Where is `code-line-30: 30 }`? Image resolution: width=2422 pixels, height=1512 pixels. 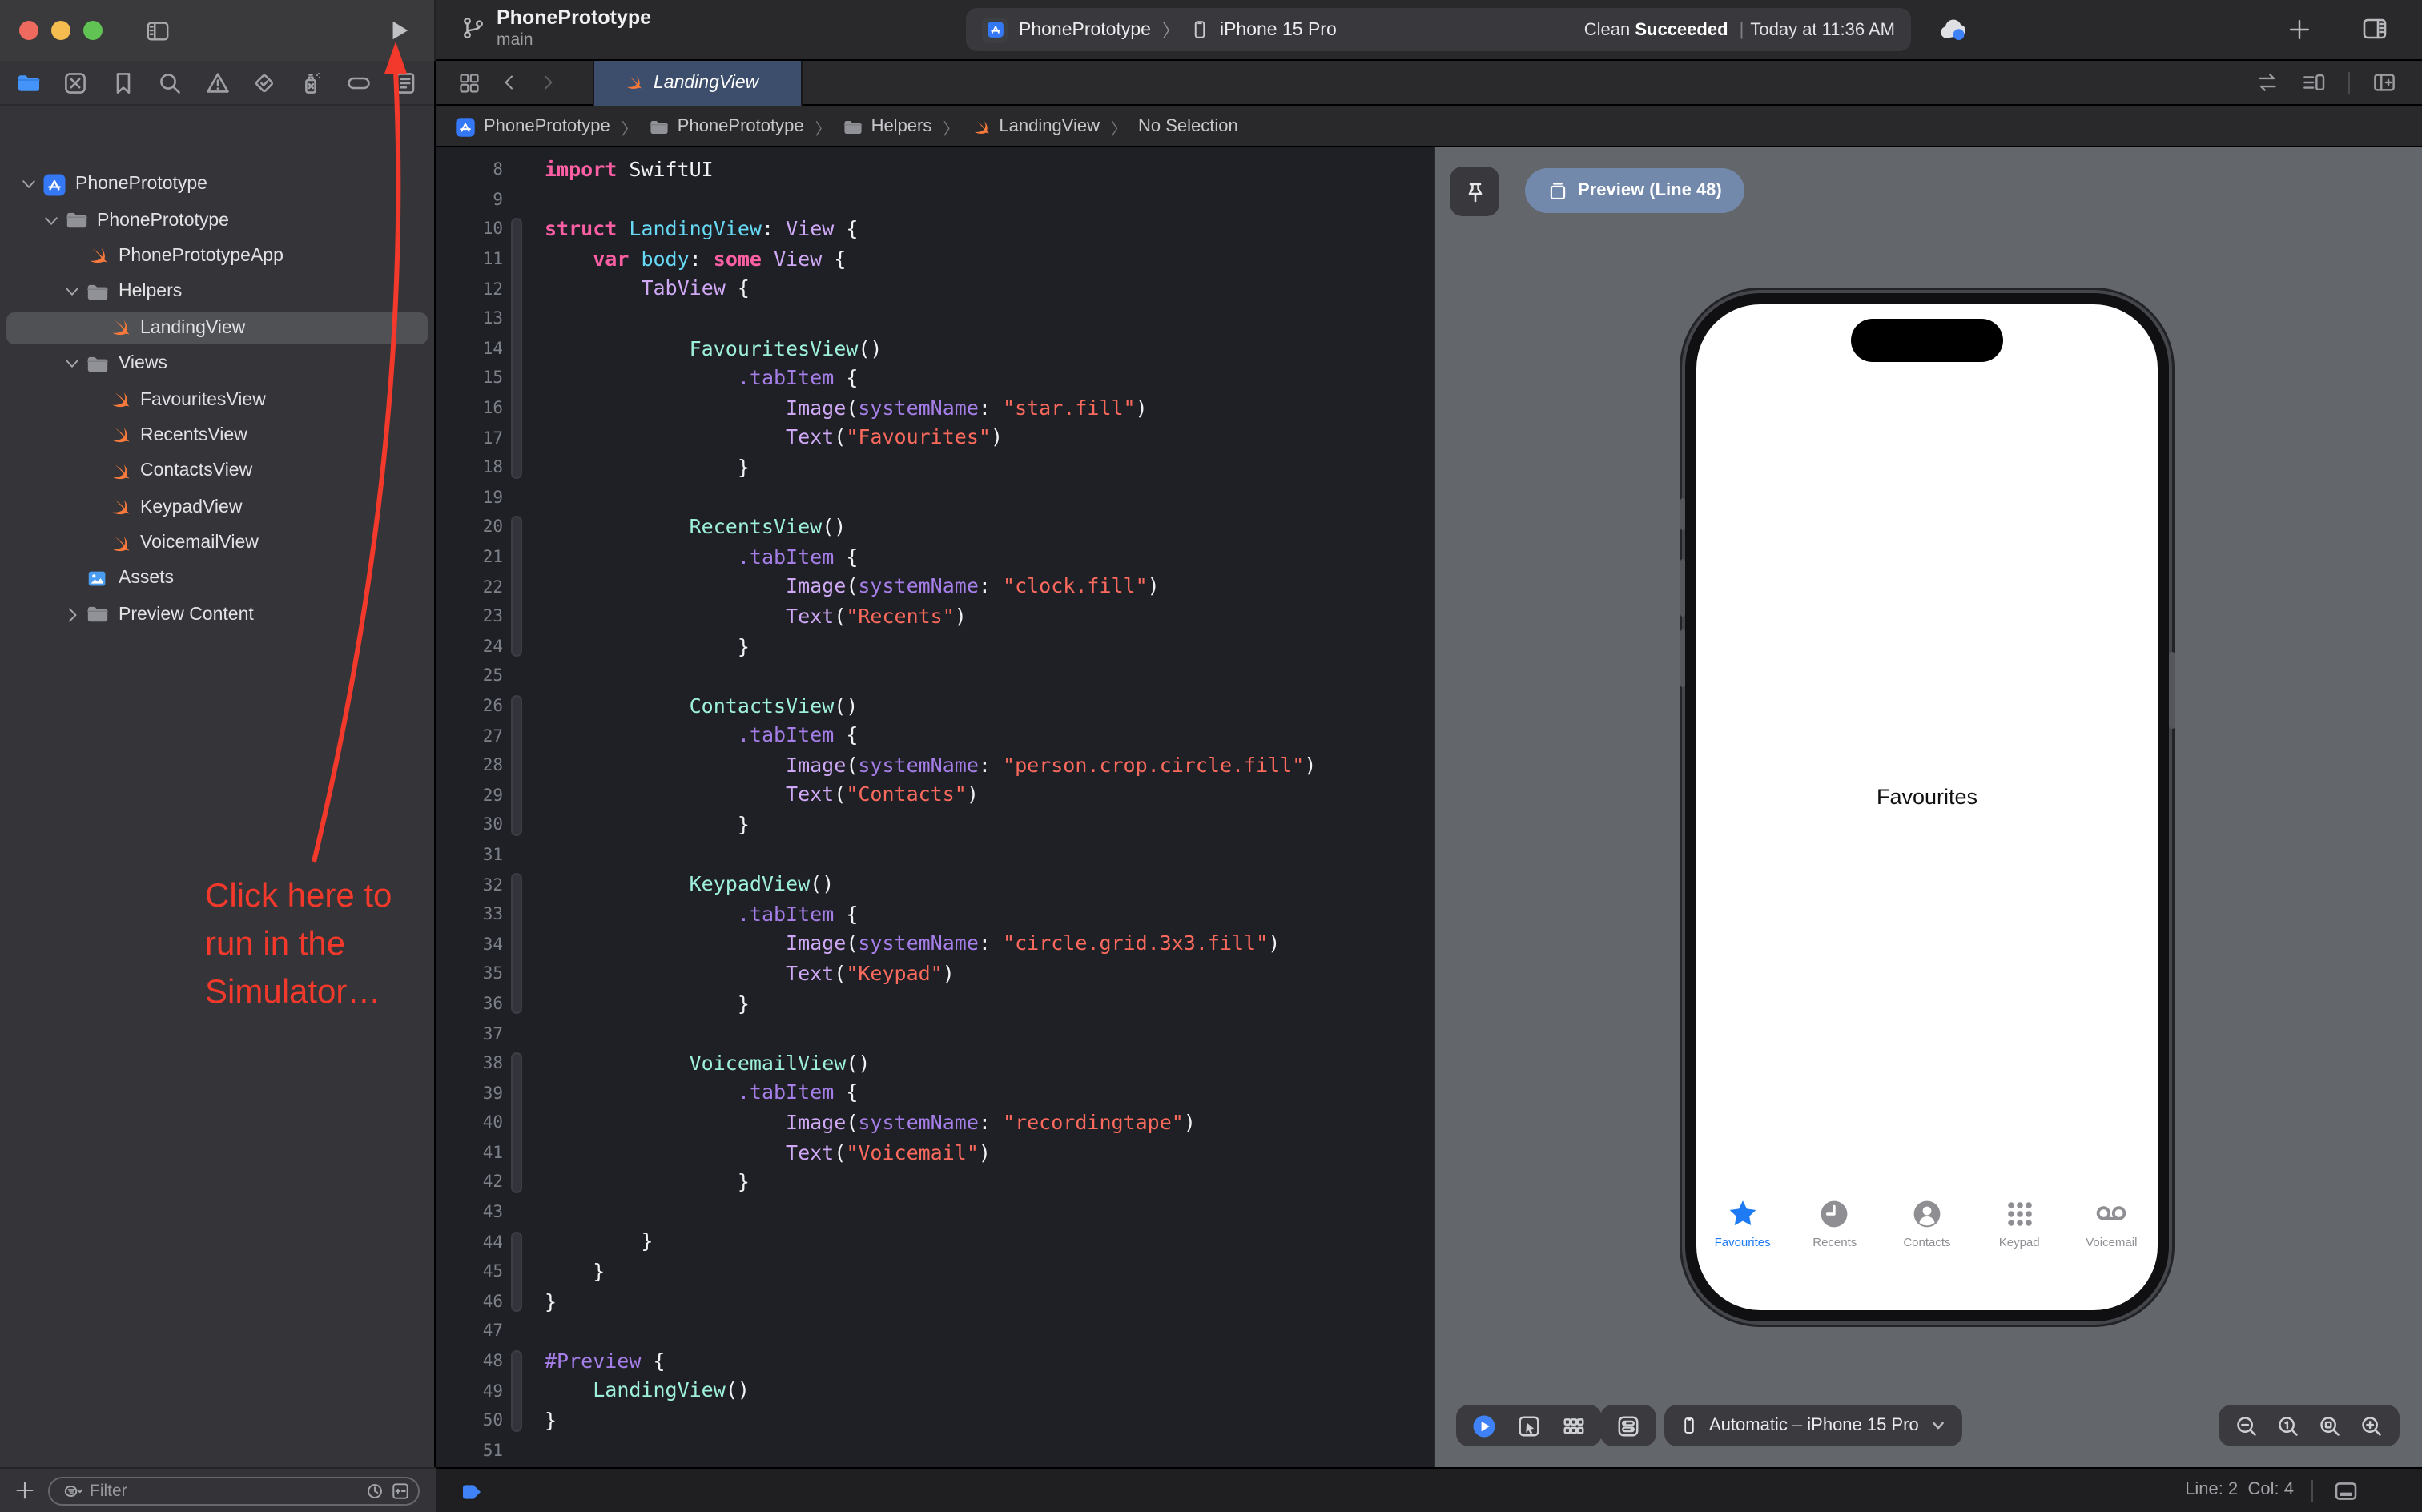 code-line-30: 30 } is located at coordinates (935, 825).